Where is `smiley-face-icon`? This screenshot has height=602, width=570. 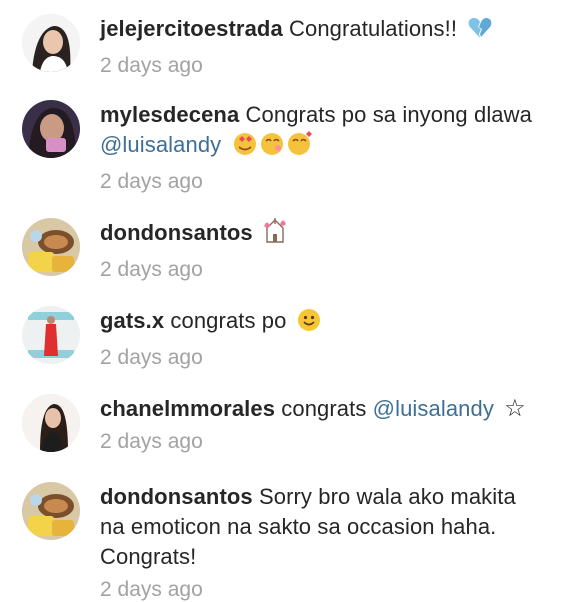 smiley-face-icon is located at coordinates (309, 324).